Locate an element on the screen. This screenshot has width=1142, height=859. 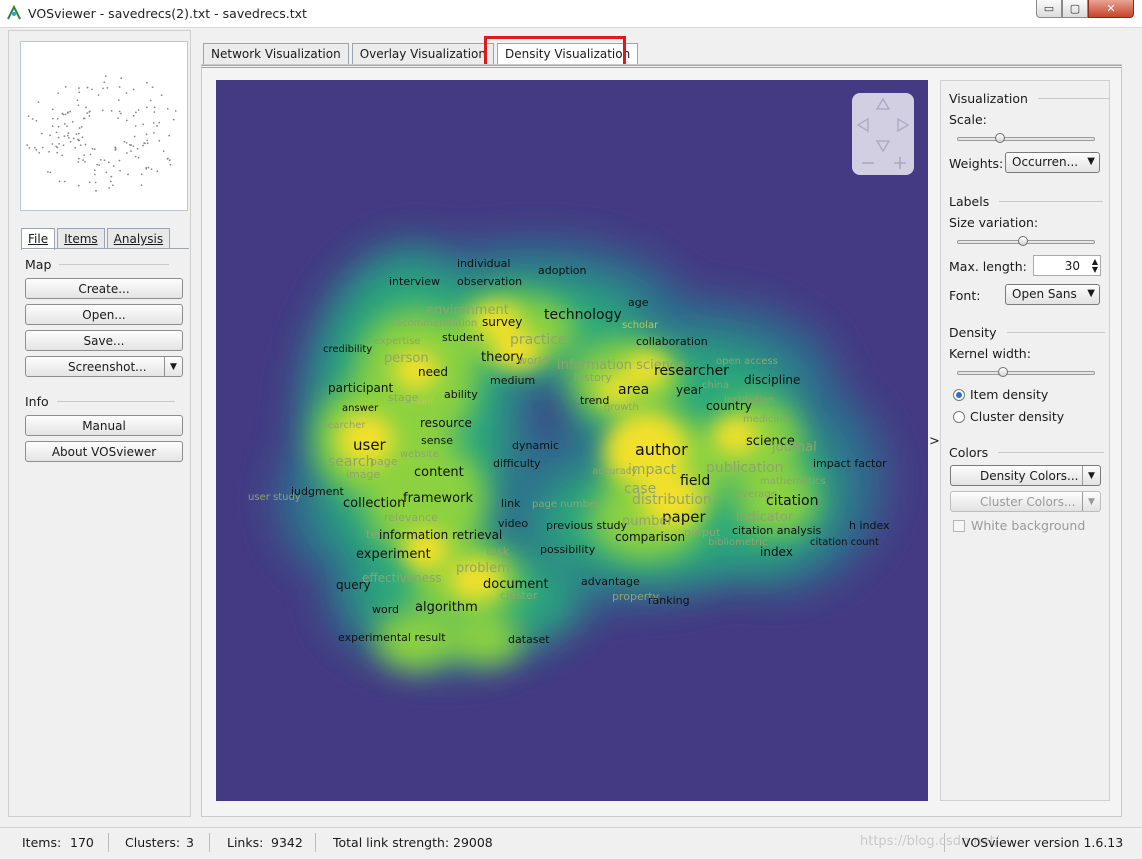
term-label: country is located at coordinates (729, 406).